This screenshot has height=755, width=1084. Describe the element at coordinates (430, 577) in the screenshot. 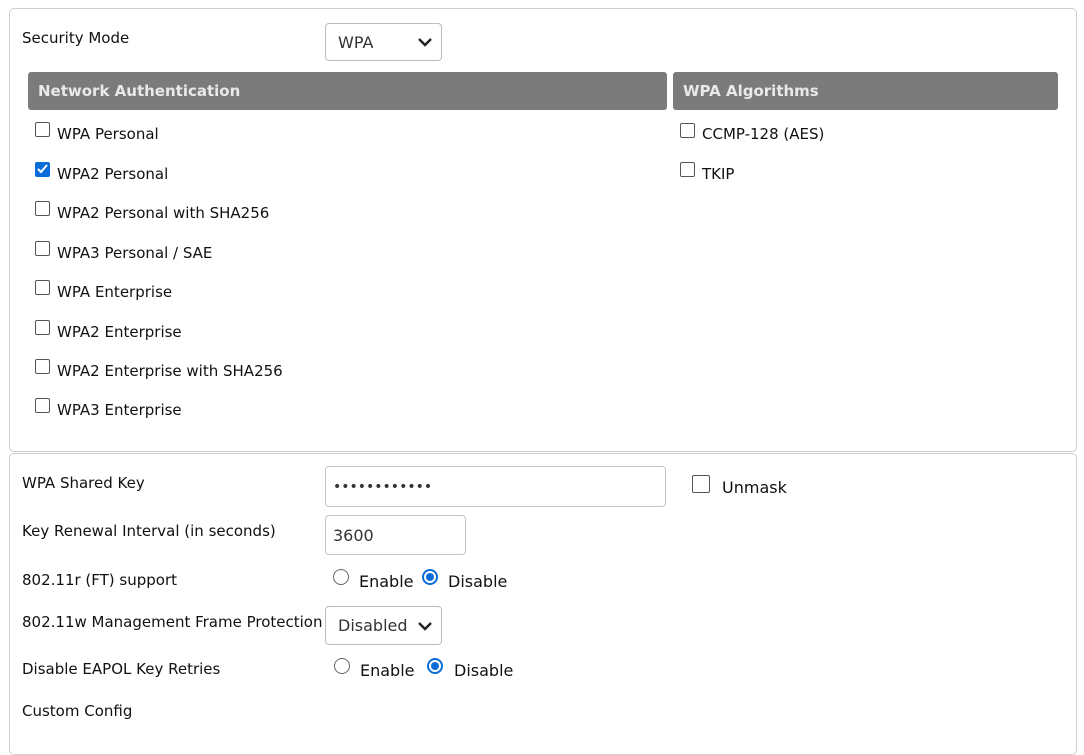

I see `ft-disable-radio` at that location.